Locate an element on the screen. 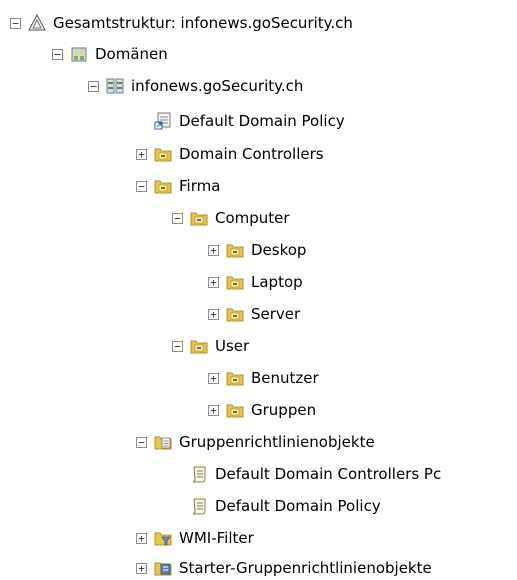 This screenshot has width=517, height=580. benutzer-label: Benutzer is located at coordinates (285, 378).